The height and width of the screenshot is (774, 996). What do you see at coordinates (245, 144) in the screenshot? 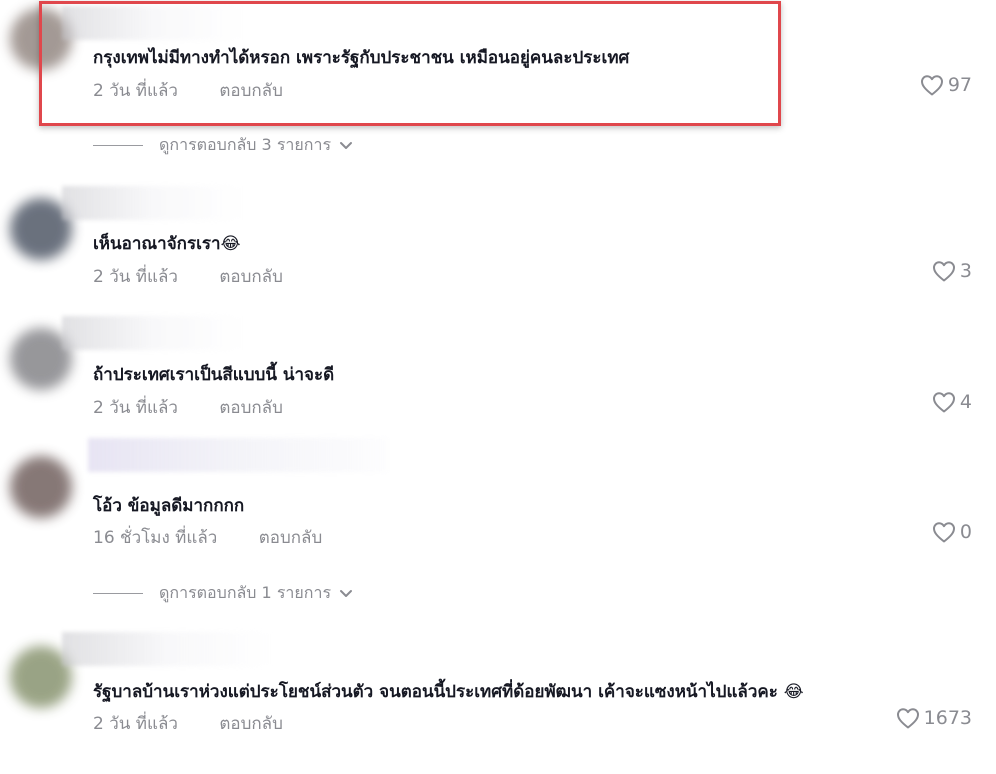
I see `view-replies-label: ดูการตอบกลับ 3 รายการ` at bounding box center [245, 144].